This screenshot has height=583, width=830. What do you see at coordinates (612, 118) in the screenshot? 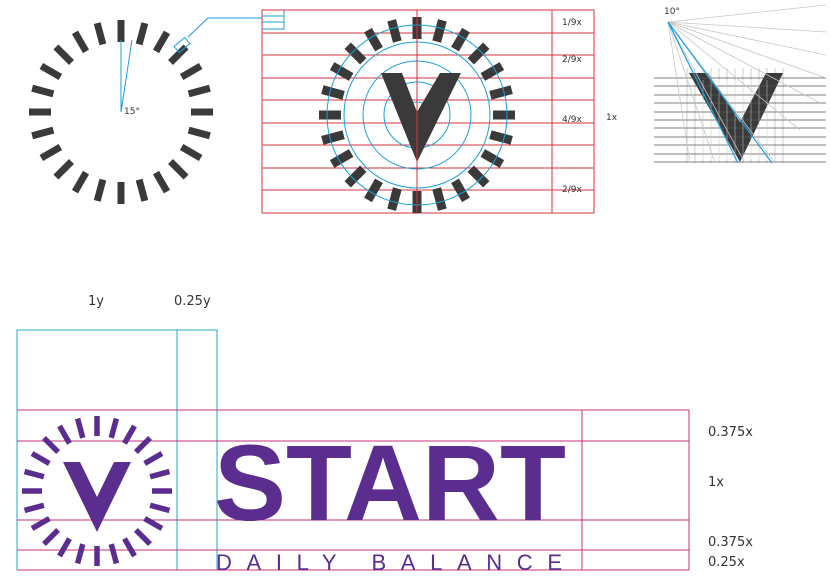
I see `side-label-1x: 1x` at bounding box center [612, 118].